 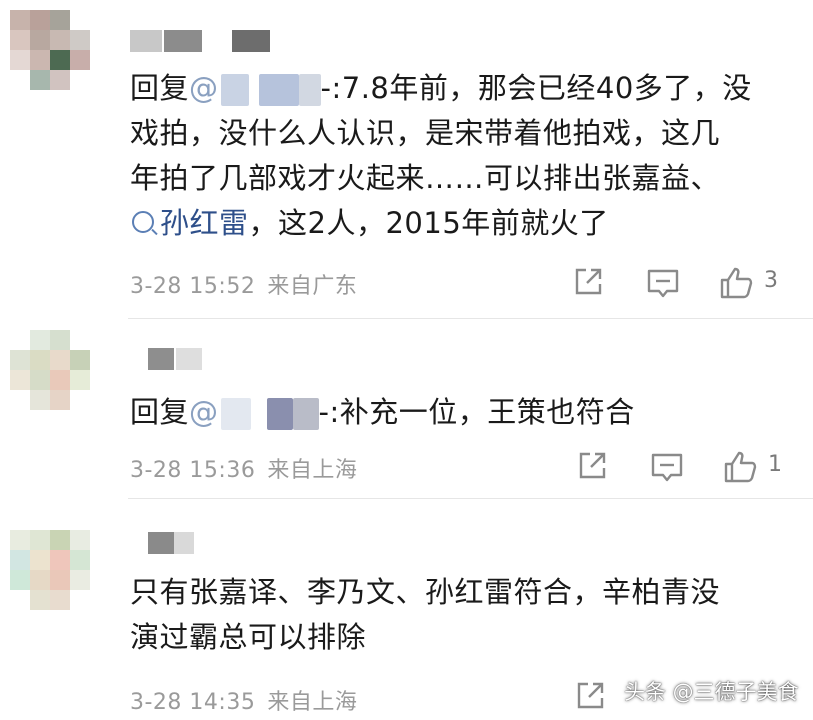 I want to click on comment-meta: 3-28 15:52 来自广东, so click(x=249, y=284).